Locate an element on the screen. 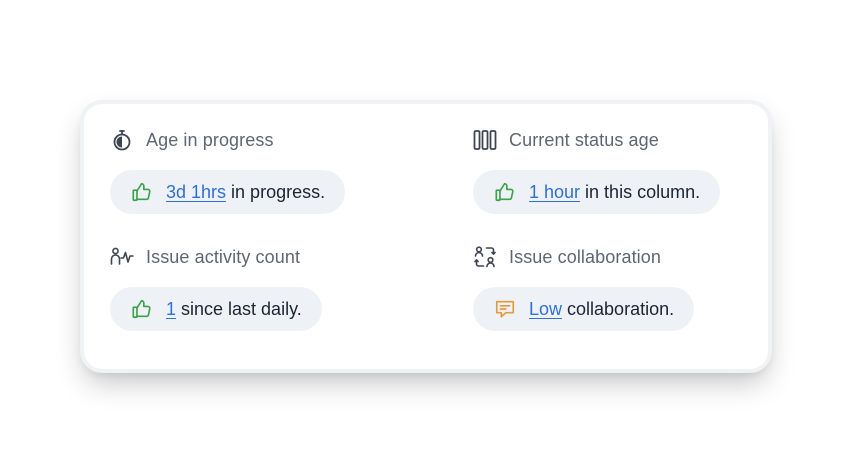 The width and height of the screenshot is (851, 464). metric-header: Age in progress is located at coordinates (270, 140).